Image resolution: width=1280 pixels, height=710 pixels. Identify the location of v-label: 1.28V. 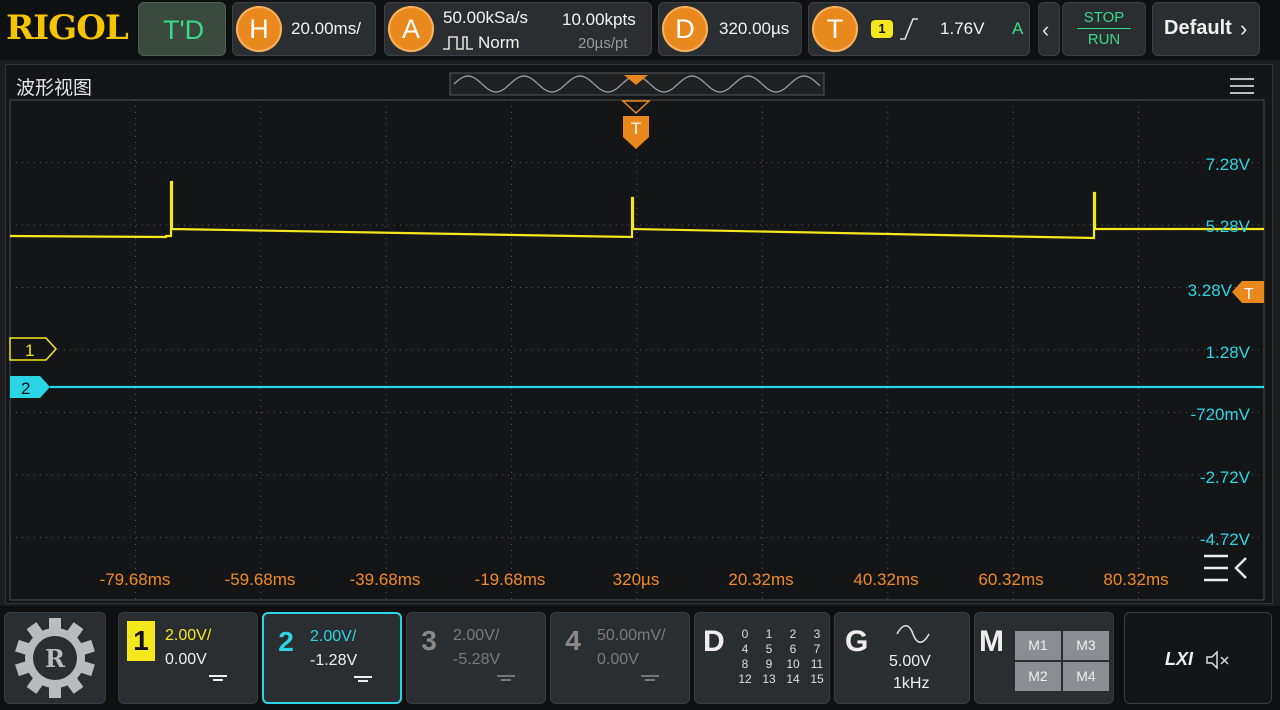
(1227, 352).